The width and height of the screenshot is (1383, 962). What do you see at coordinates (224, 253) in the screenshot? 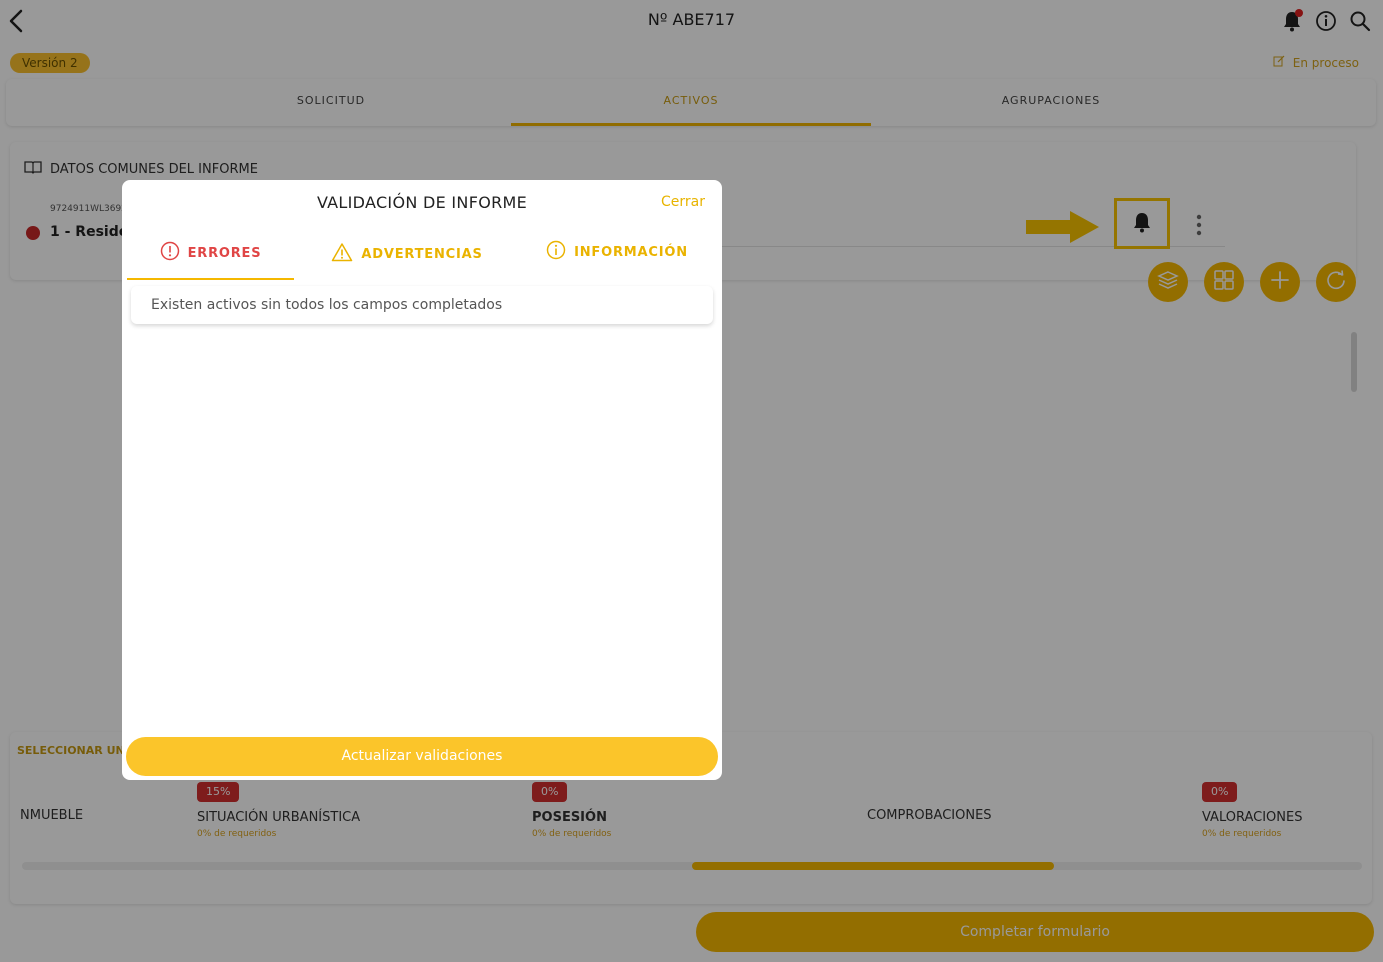
I see `tab-label: ERRORES` at bounding box center [224, 253].